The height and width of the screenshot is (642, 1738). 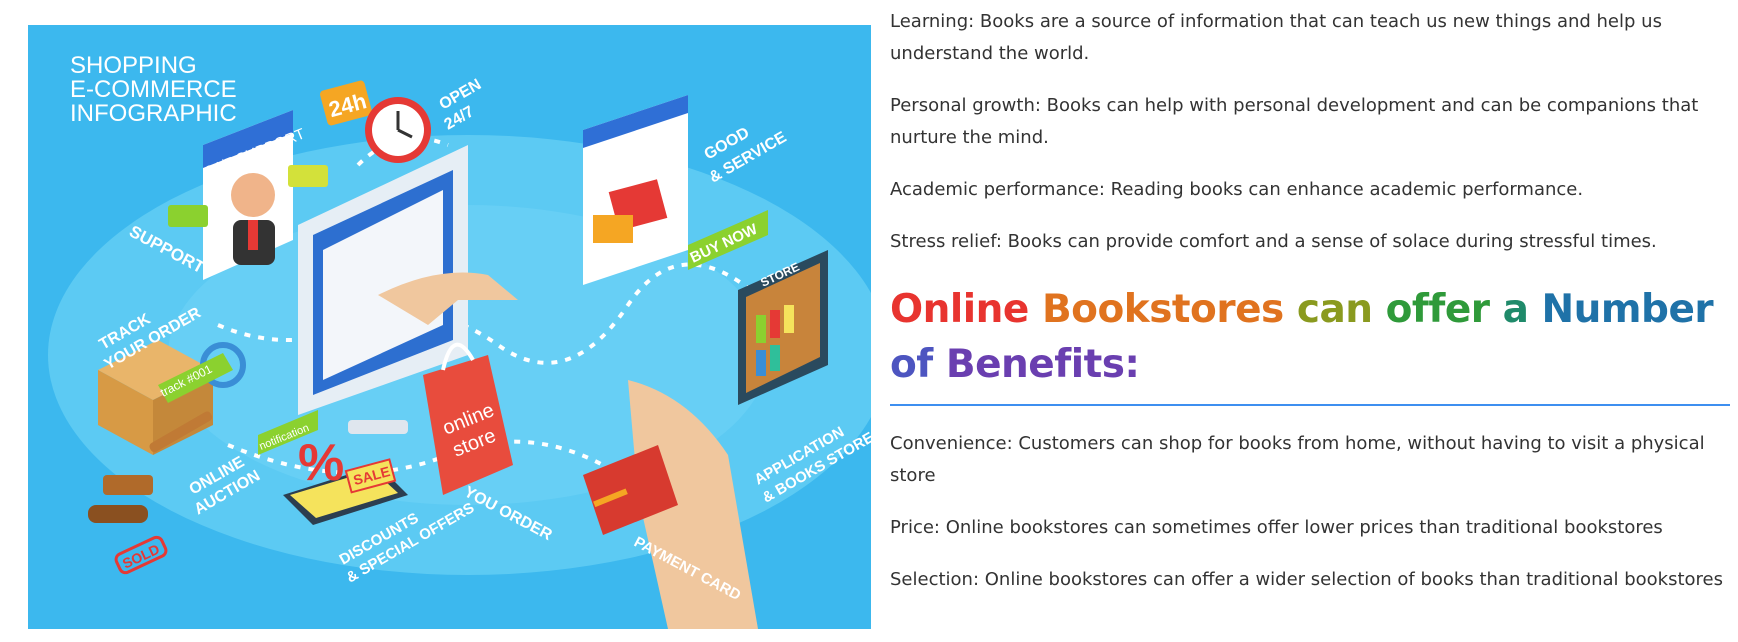 I want to click on heading-word: can, so click(x=1341, y=309).